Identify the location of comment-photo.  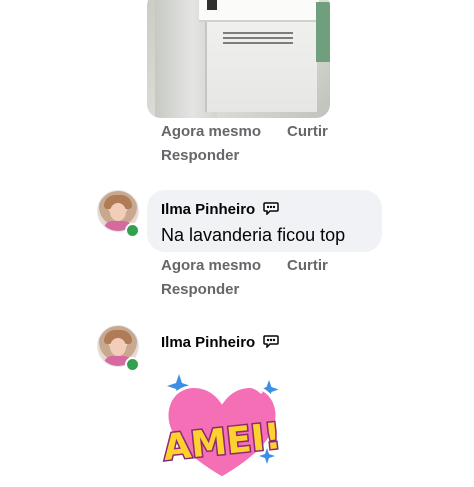
(238, 59).